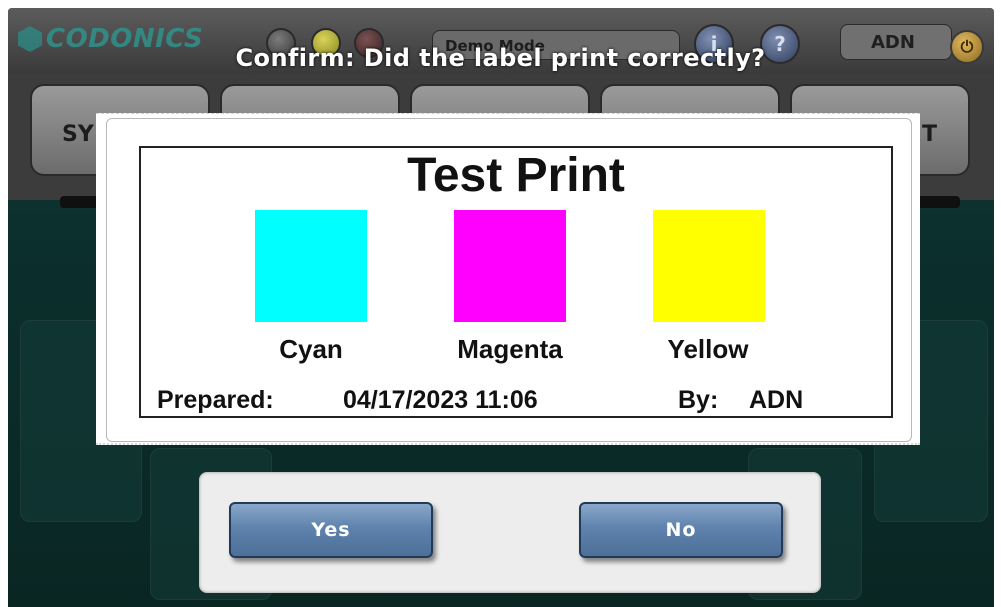  Describe the element at coordinates (331, 530) in the screenshot. I see `yes-button: Yes` at that location.